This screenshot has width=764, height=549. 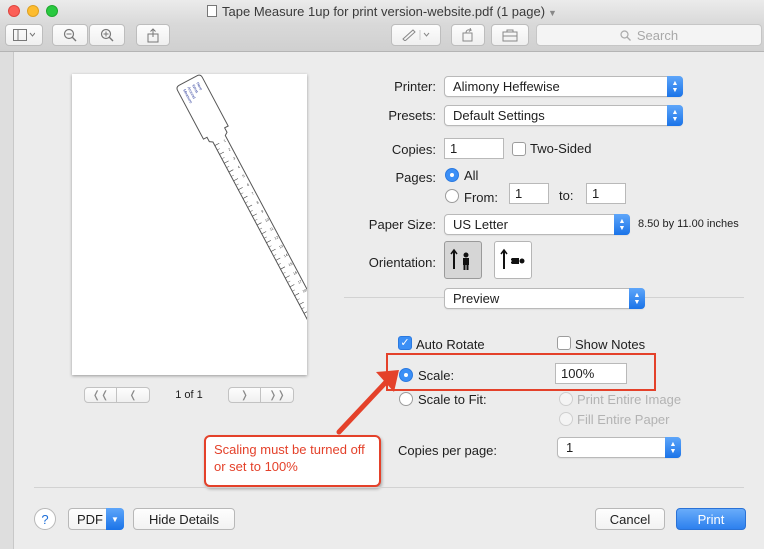 I want to click on toolbox-button, so click(x=510, y=35).